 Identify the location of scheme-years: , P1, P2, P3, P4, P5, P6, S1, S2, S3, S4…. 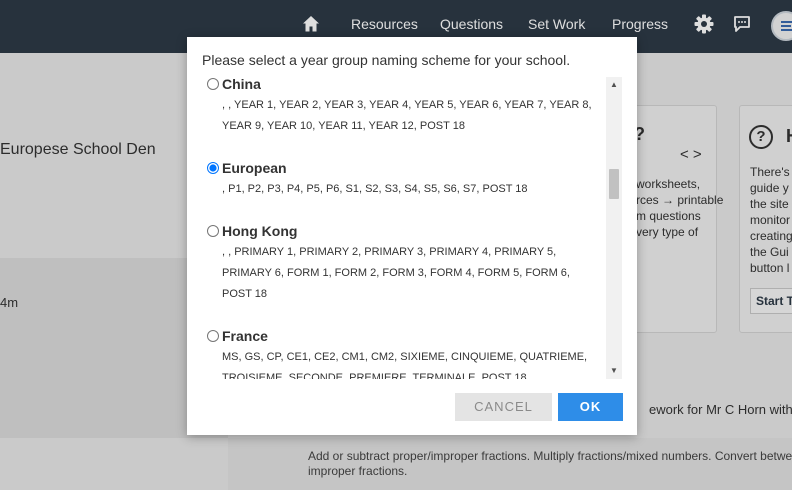
(375, 189).